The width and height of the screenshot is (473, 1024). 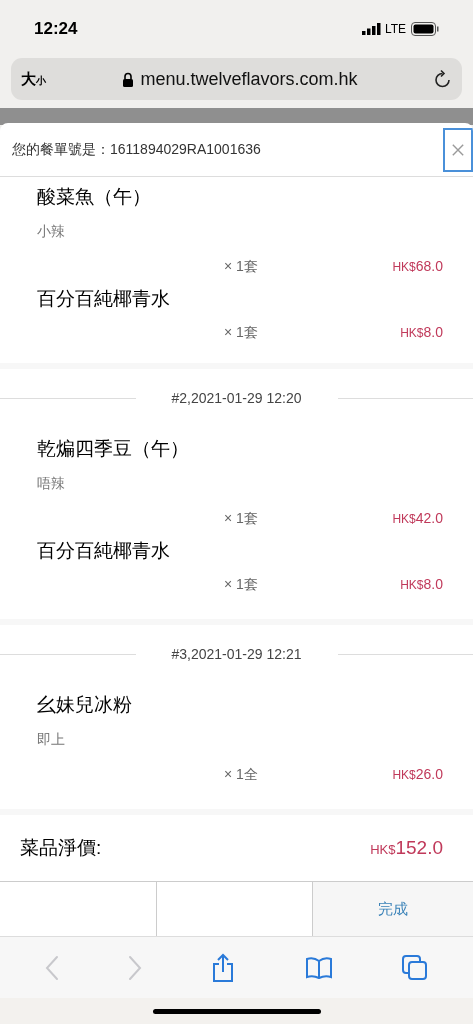 I want to click on order-number: 您的餐單號是：1611894029RA1001636, so click(x=136, y=149).